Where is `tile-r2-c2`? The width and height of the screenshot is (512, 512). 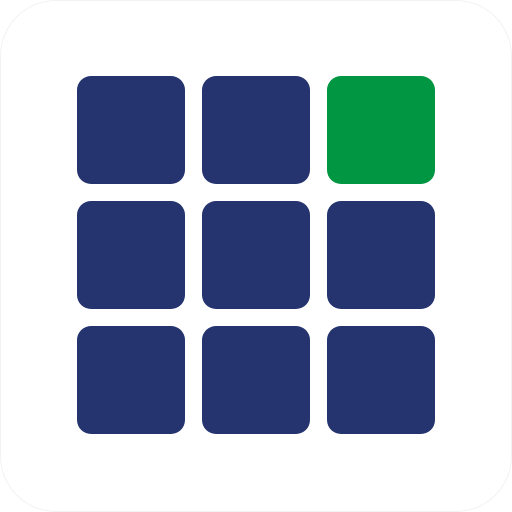
tile-r2-c2 is located at coordinates (256, 255).